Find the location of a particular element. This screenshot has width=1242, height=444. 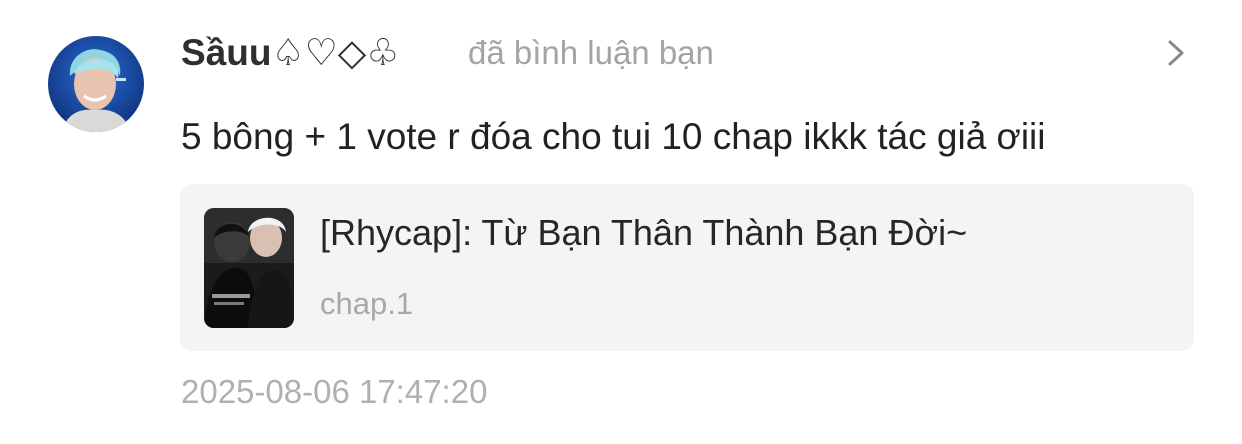

story-title: [Rhycap]: Từ Bạn Thân Thành Bạn Đời~ is located at coordinates (643, 233).